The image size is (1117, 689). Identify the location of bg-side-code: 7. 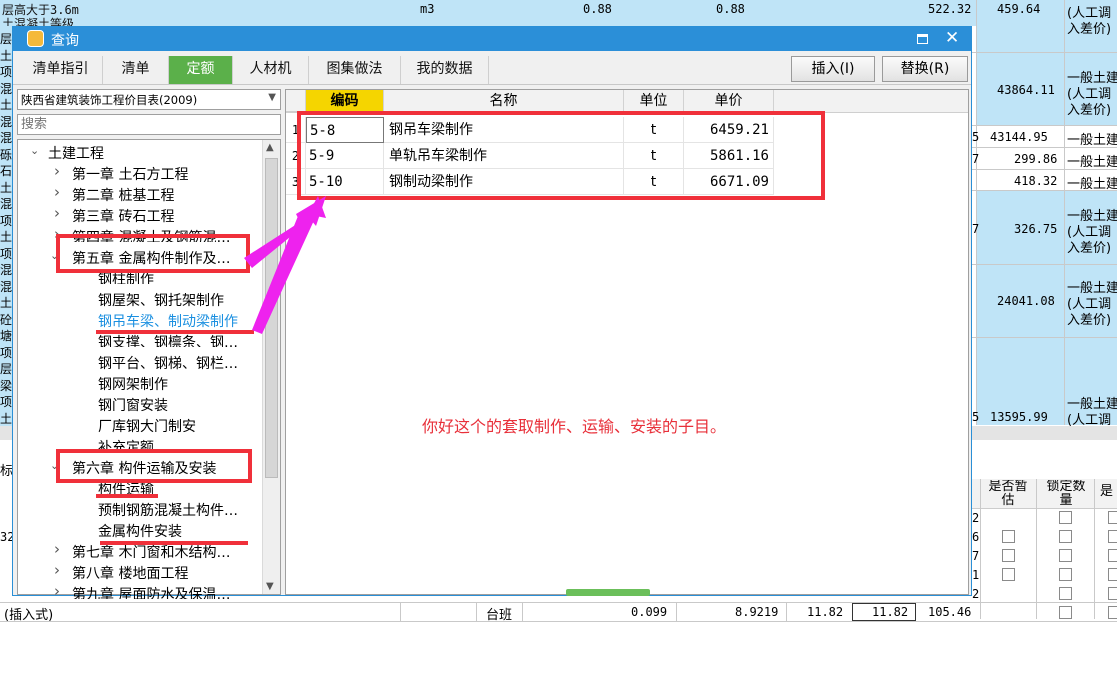
(976, 229).